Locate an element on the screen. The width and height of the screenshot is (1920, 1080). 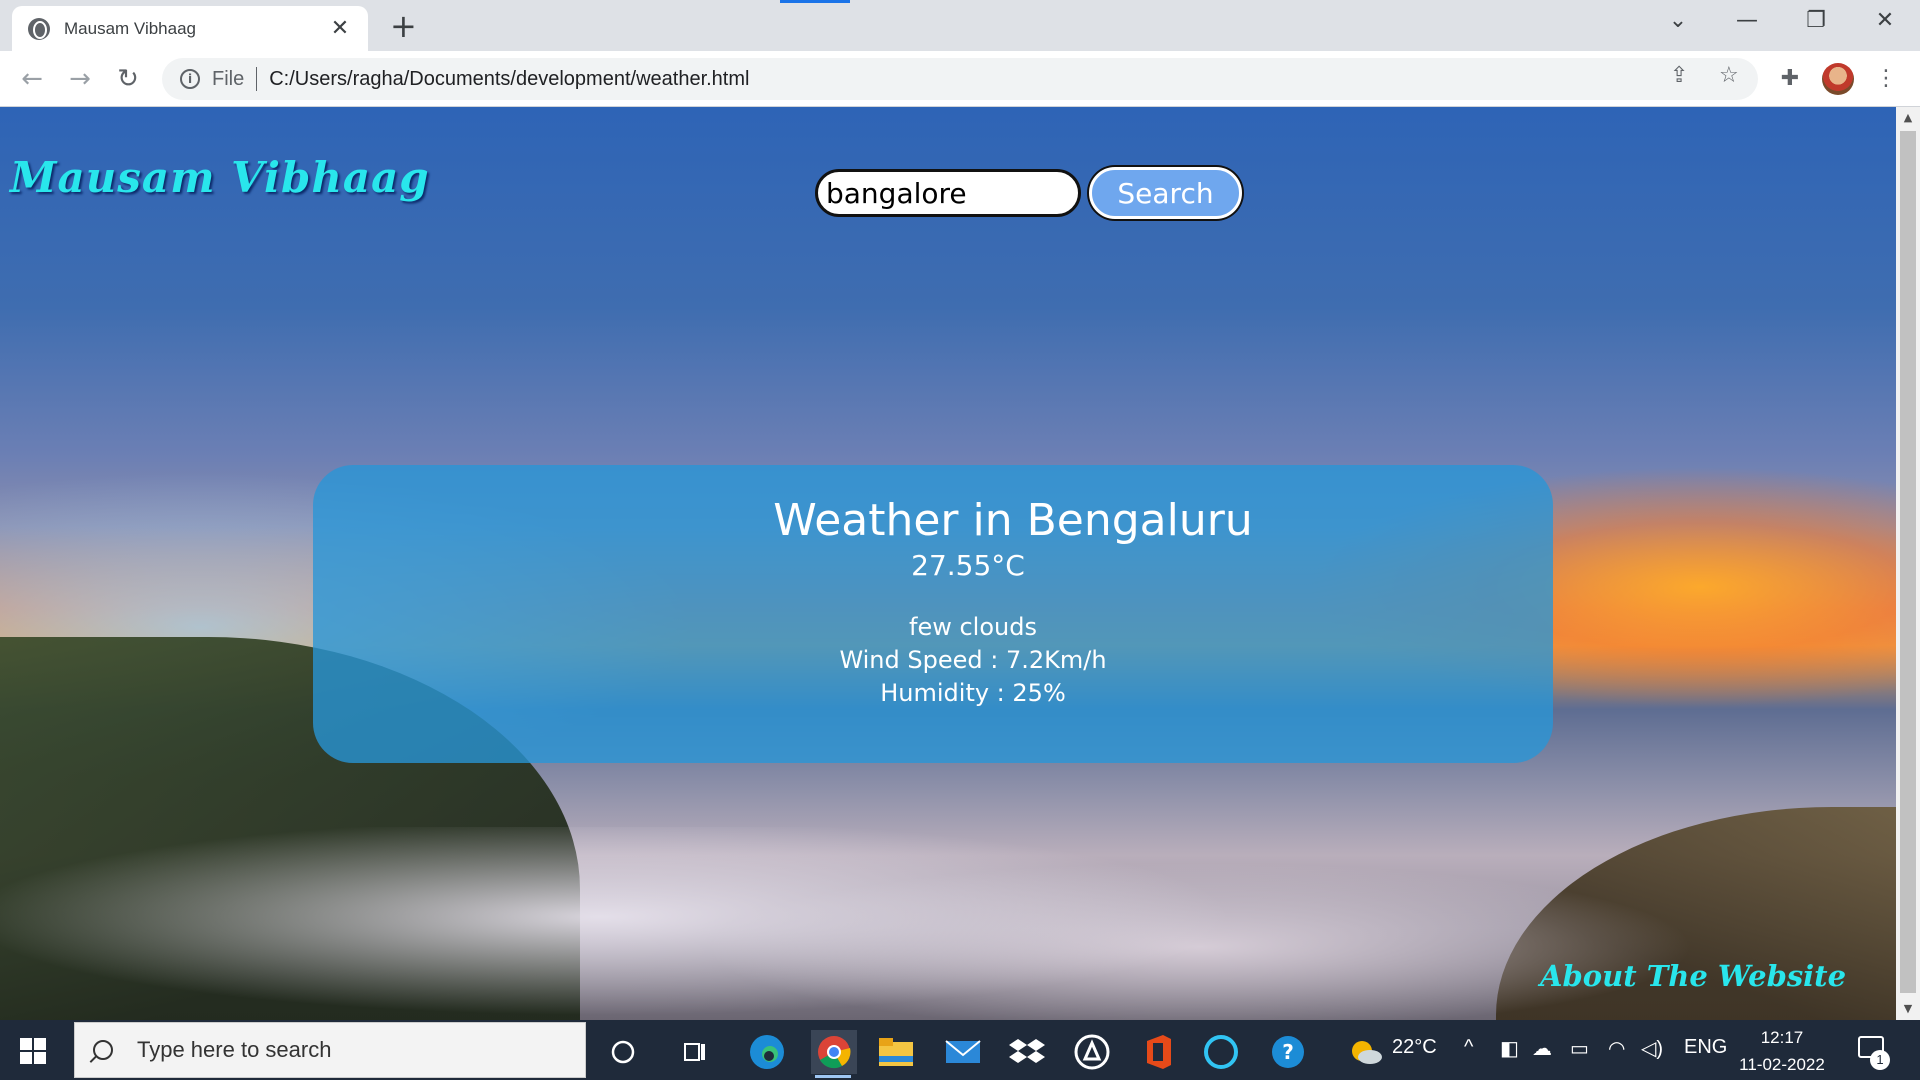
search-icon is located at coordinates (103, 1050).